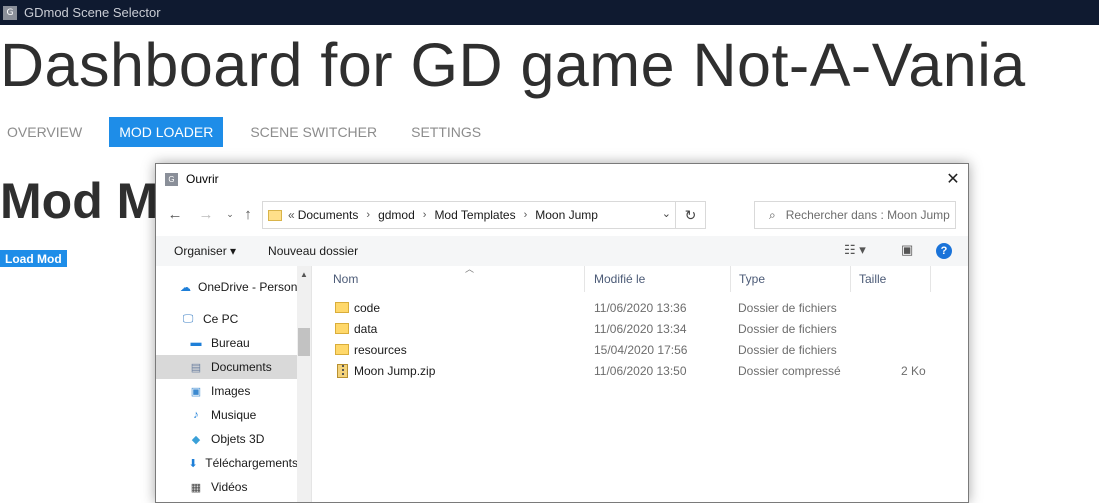  I want to click on tab-settings: SETTINGS, so click(446, 132).